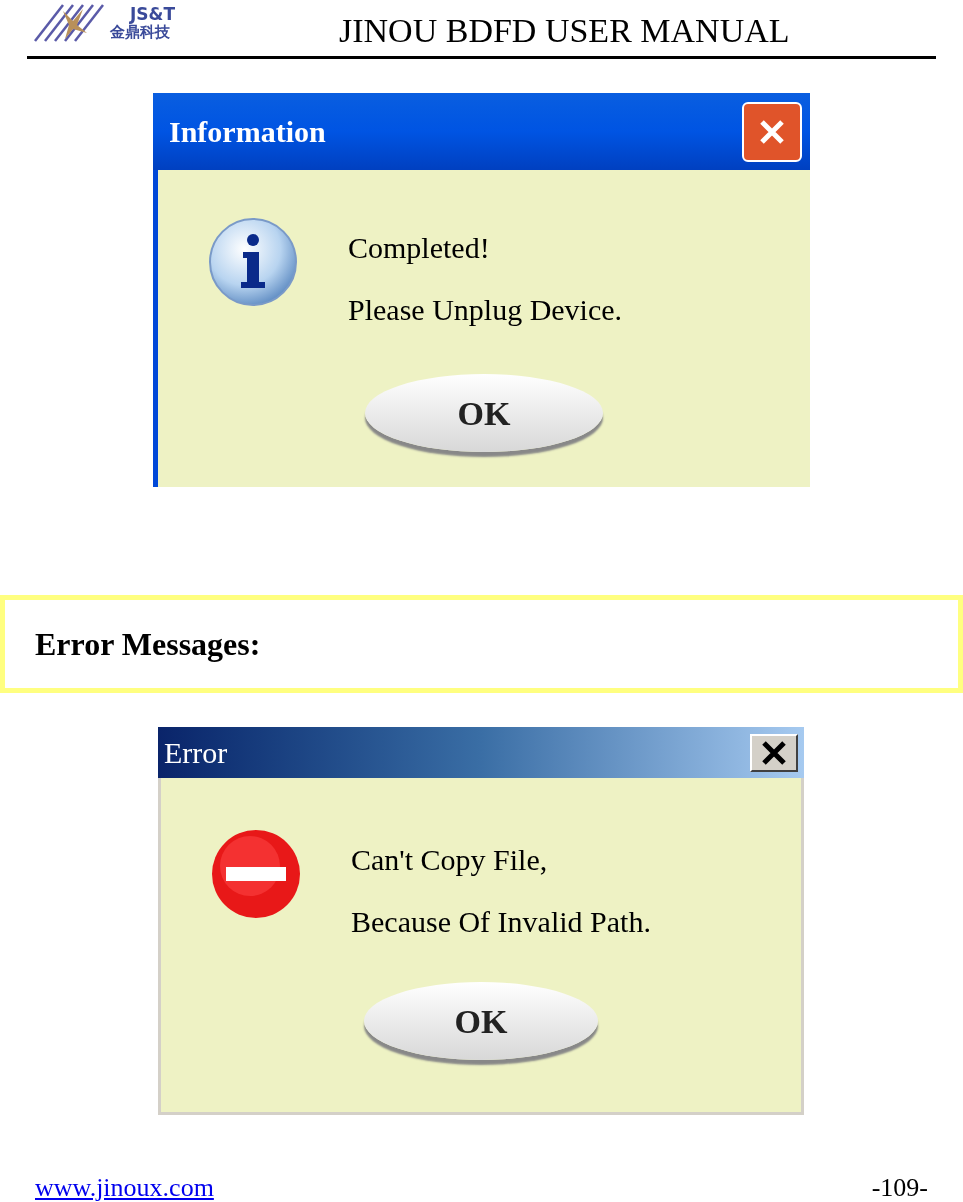  Describe the element at coordinates (140, 32) in the screenshot. I see `logo-subtext: 金鼎科技` at that location.